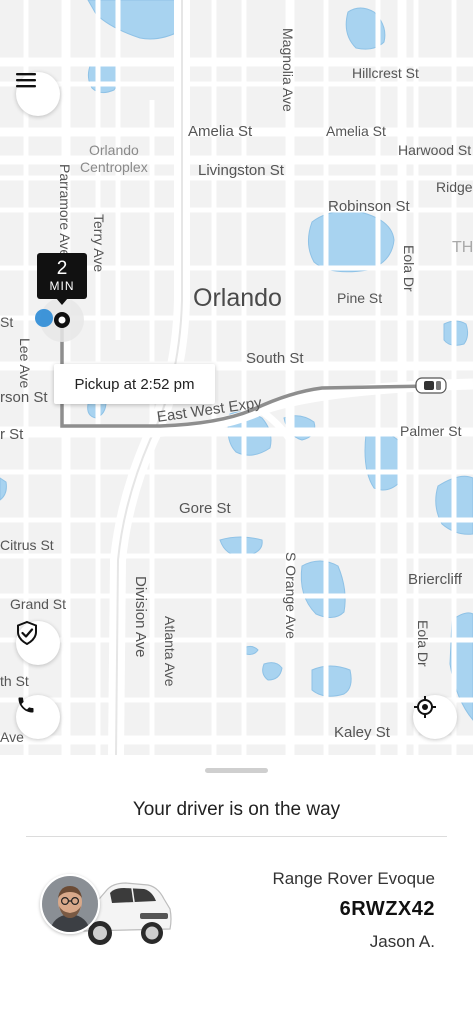 This screenshot has height=1024, width=473. I want to click on place-label: Centroplex, so click(114, 167).